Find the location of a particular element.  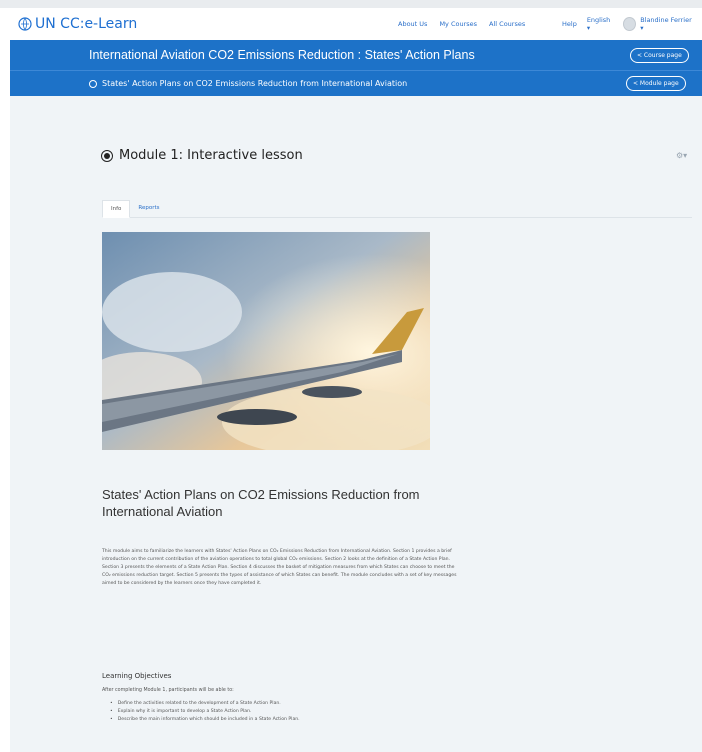

site-logo: UN CC:e-Learn is located at coordinates (77, 24).